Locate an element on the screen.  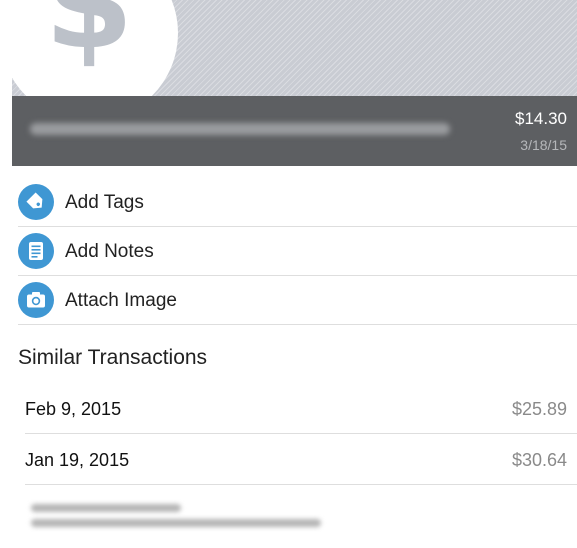
similar-transaction-date: Jan 19, 2015 is located at coordinates (77, 460).